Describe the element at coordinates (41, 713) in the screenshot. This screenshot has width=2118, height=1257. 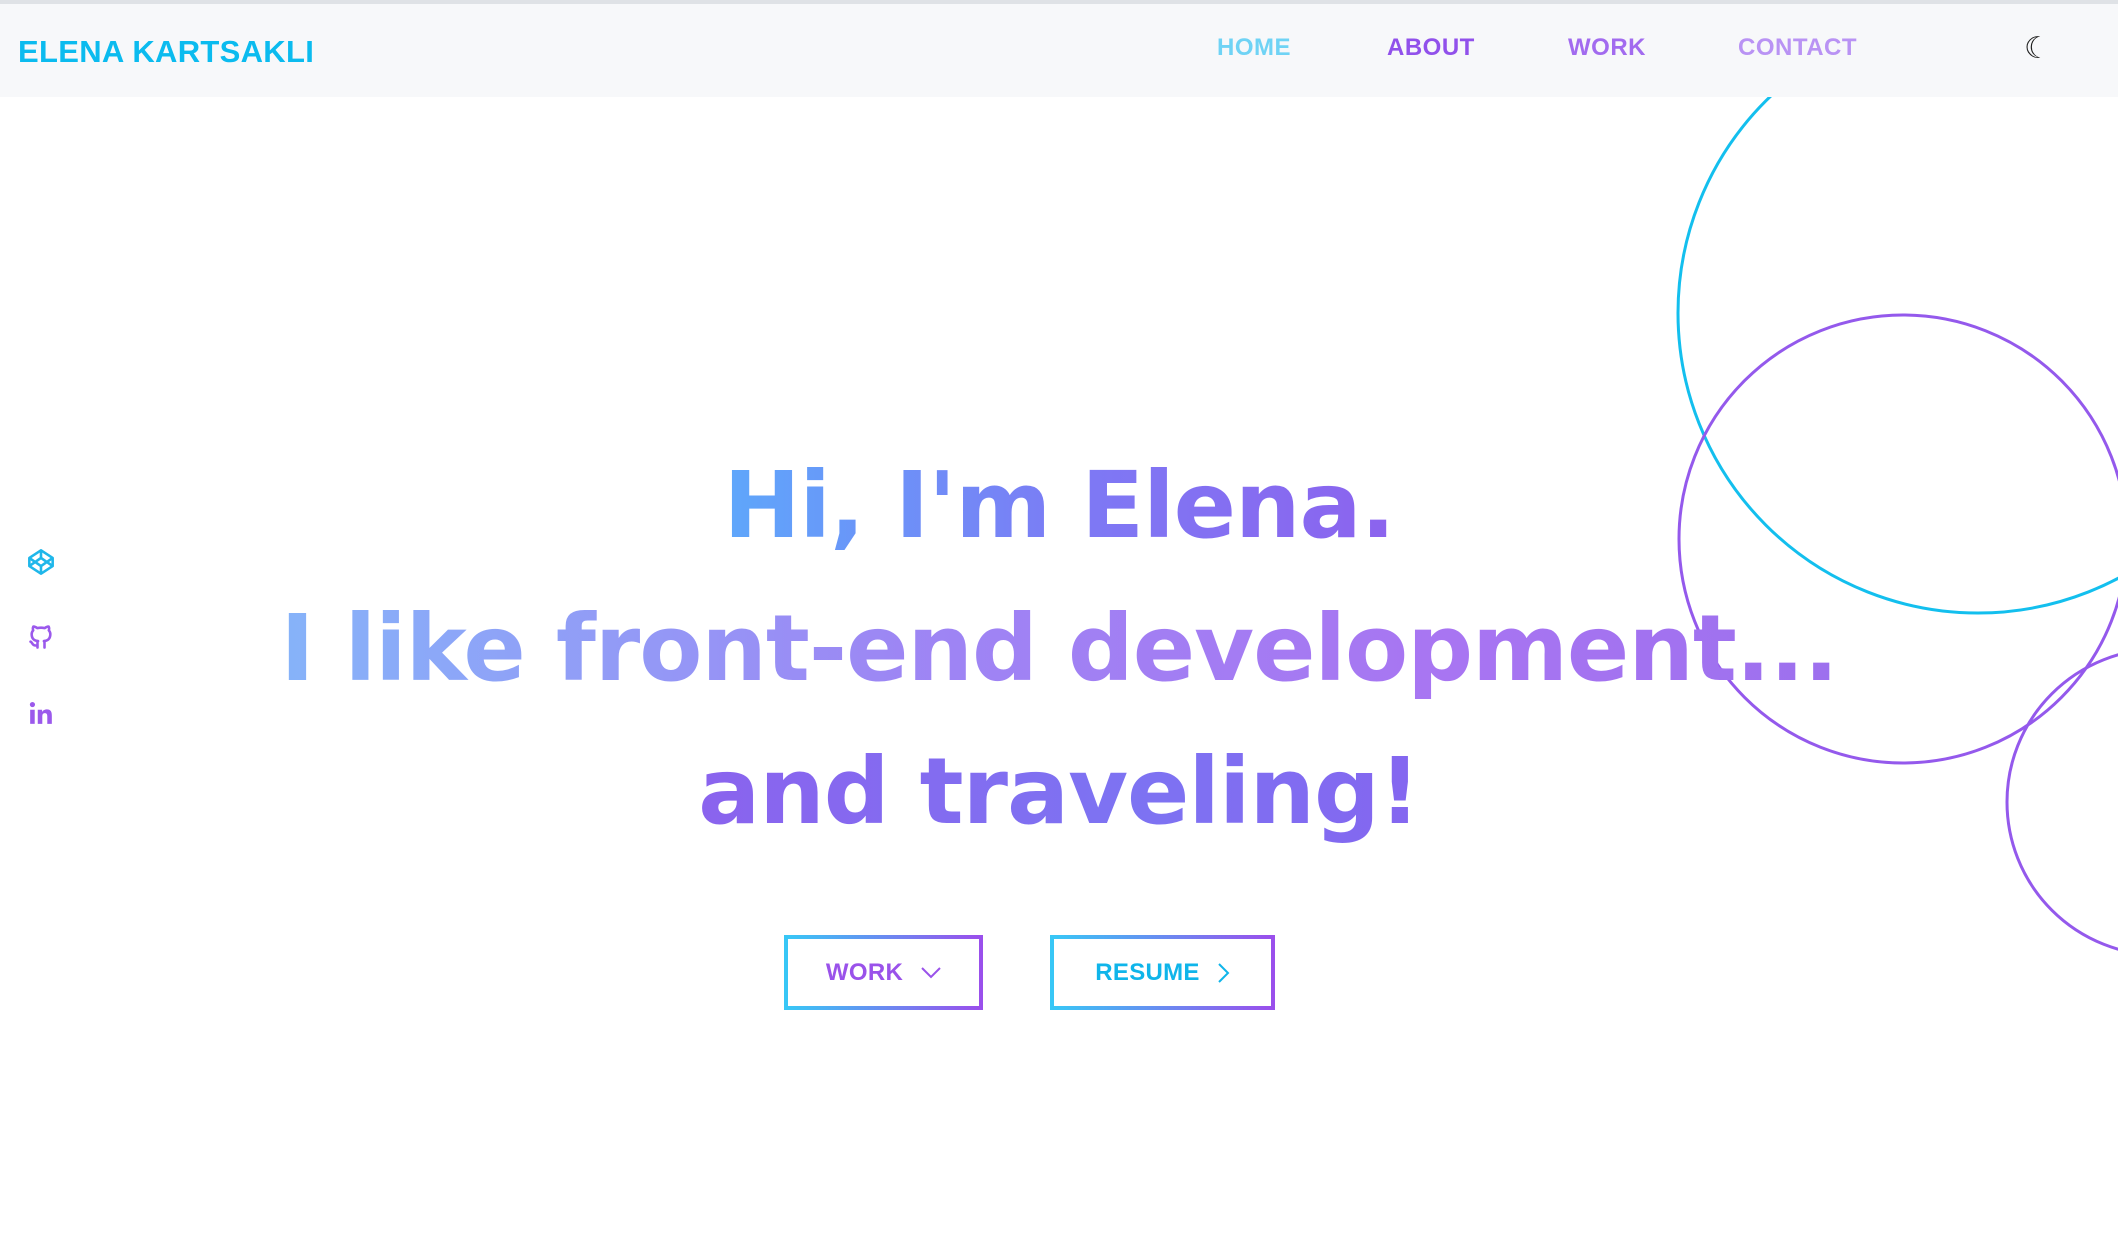
I see `linkedin-icon` at that location.